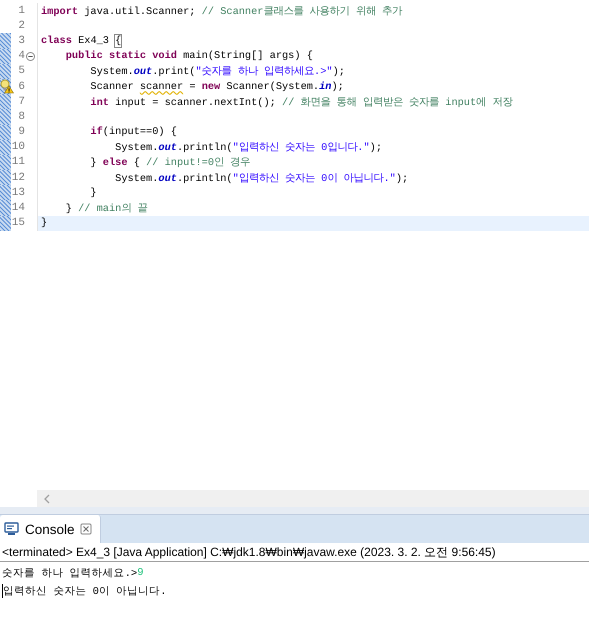 The image size is (589, 625). I want to click on typed-input-text: 9, so click(140, 573).